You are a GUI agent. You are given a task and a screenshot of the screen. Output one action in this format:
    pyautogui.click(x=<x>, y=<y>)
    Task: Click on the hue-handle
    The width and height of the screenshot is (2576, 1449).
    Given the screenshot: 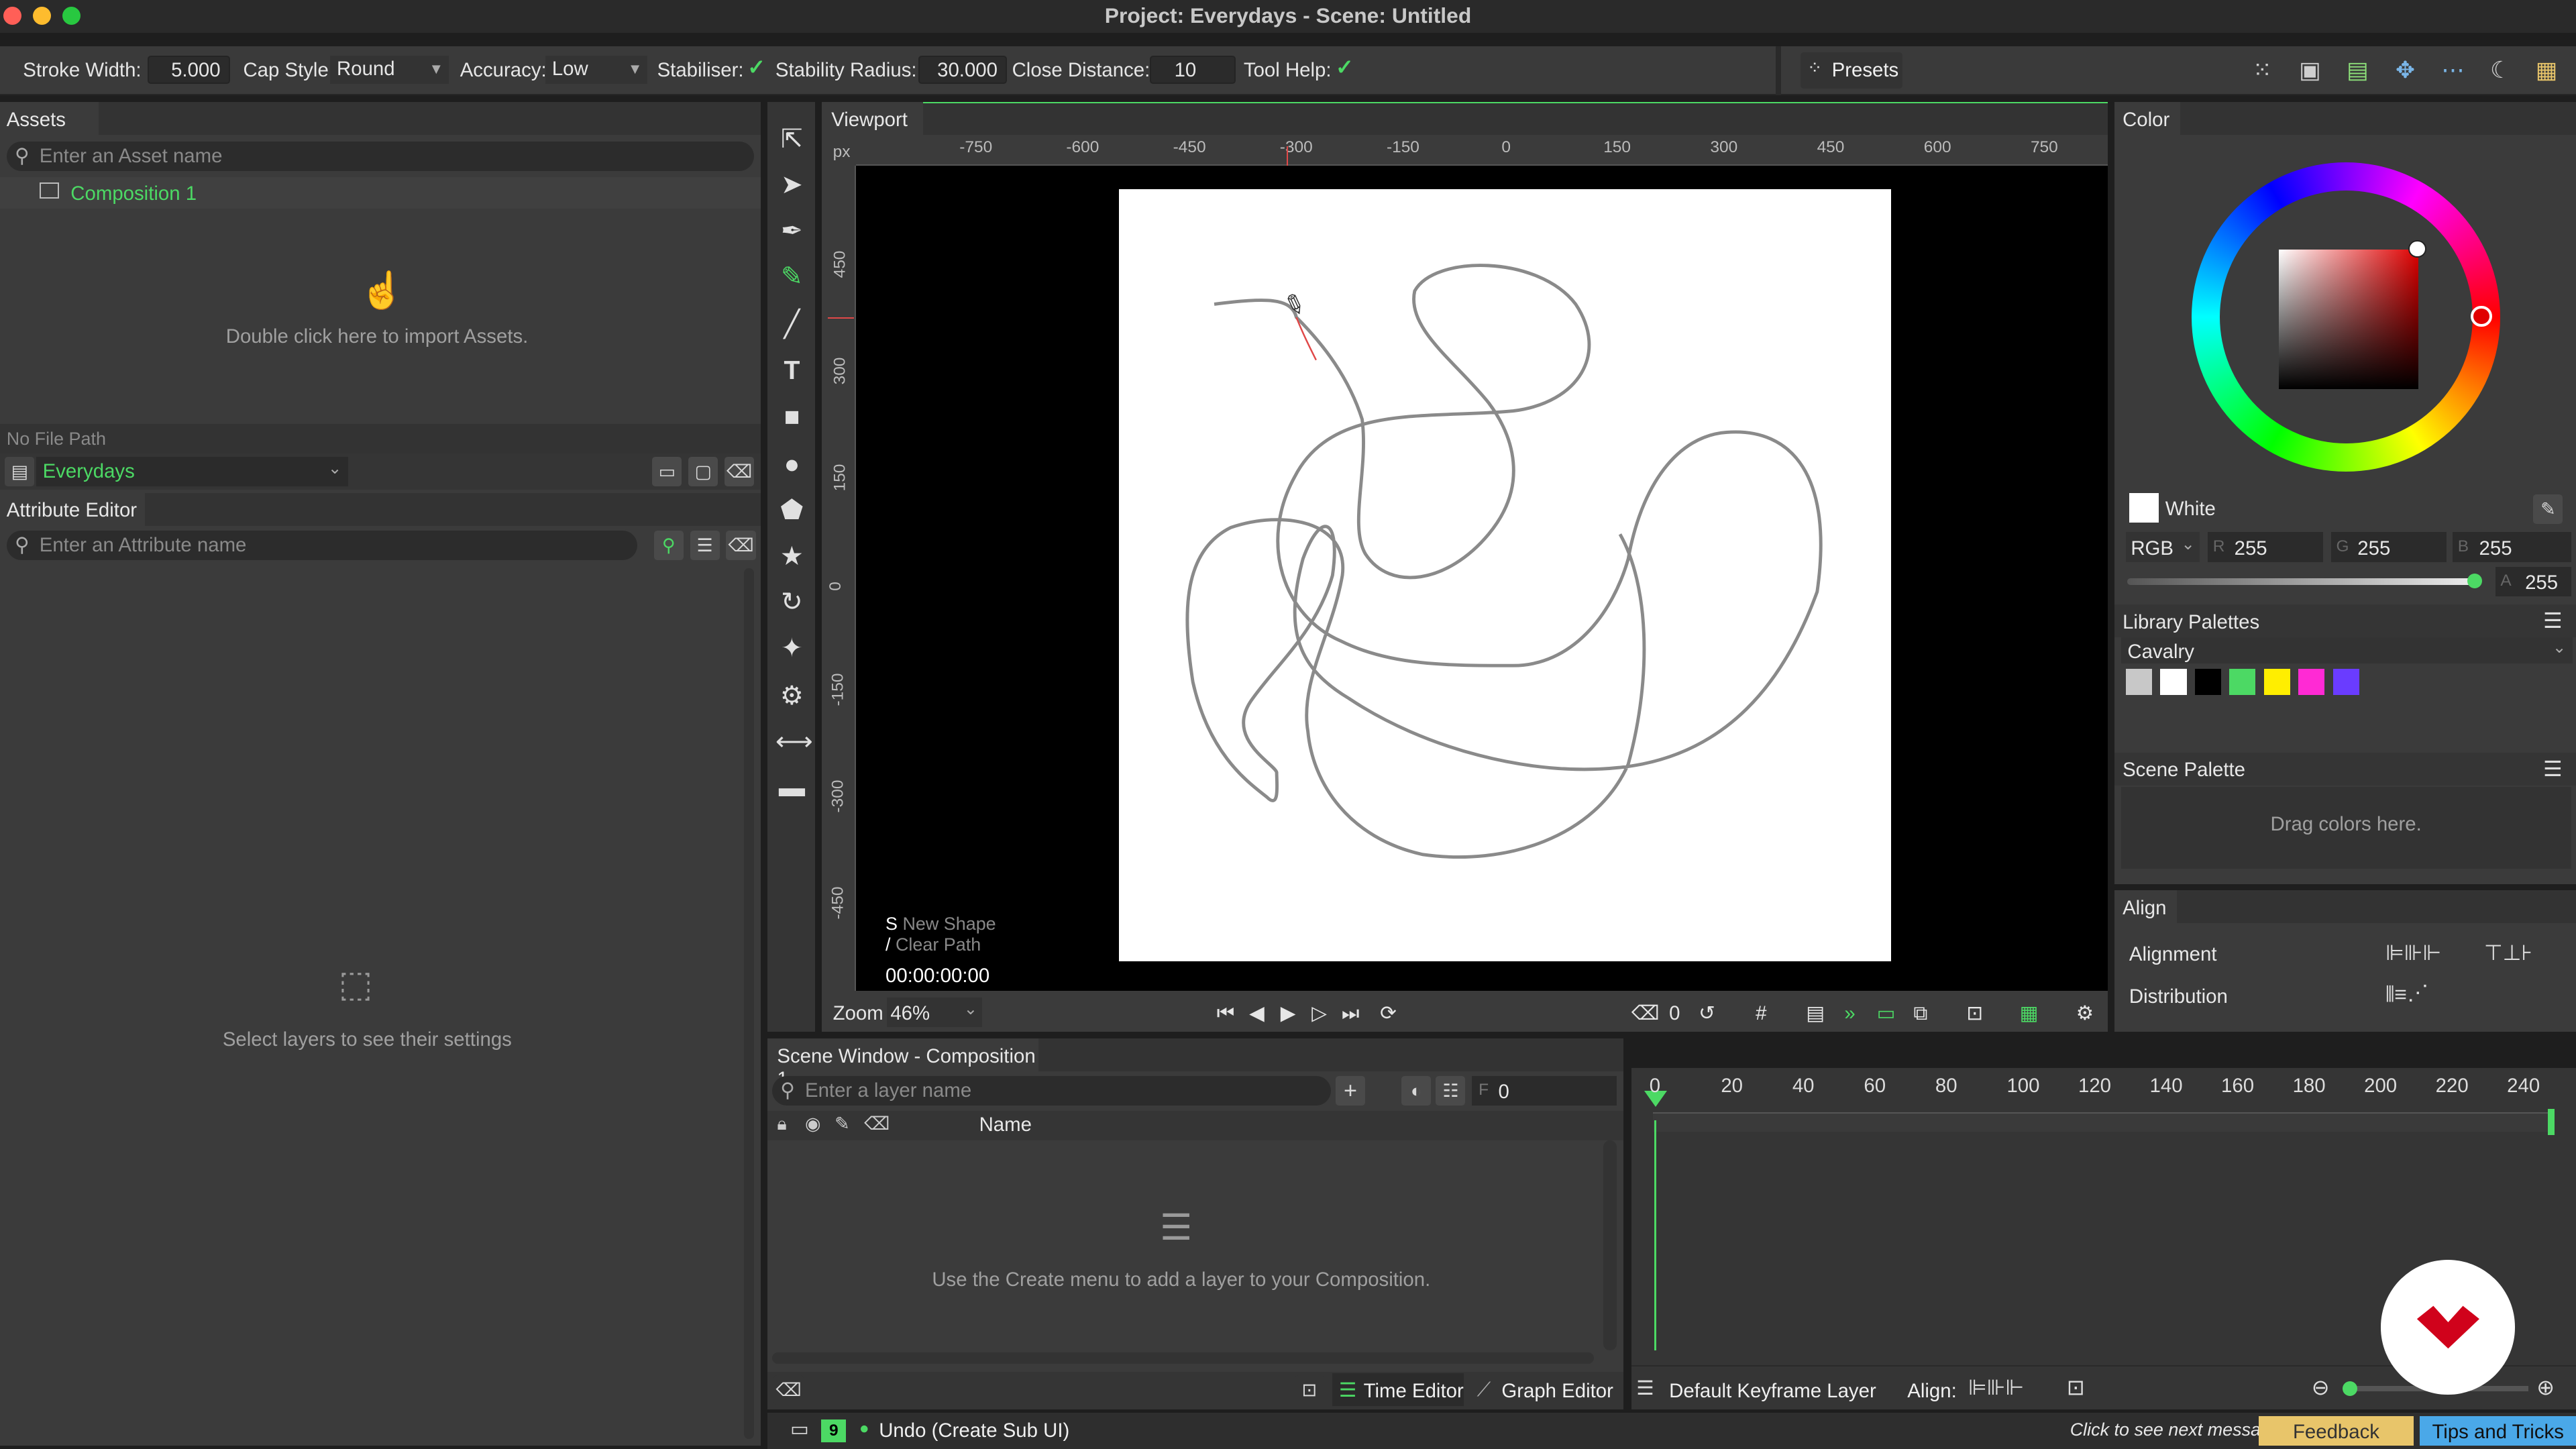 What is the action you would take?
    pyautogui.click(x=2482, y=316)
    